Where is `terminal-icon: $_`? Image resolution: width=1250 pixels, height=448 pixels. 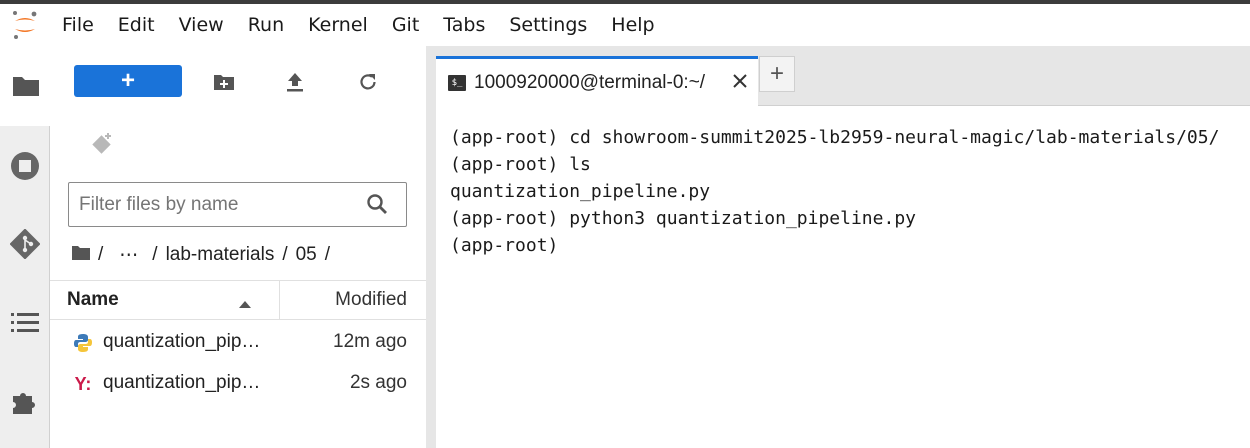
terminal-icon: $_ is located at coordinates (457, 82).